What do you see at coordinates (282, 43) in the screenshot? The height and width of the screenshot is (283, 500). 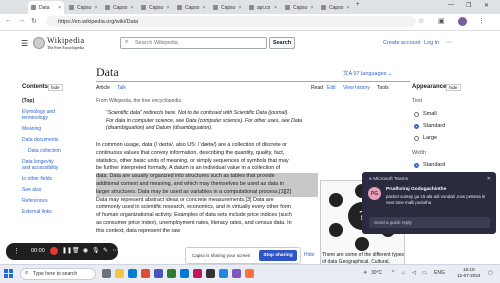 I see `search-button: Search` at bounding box center [282, 43].